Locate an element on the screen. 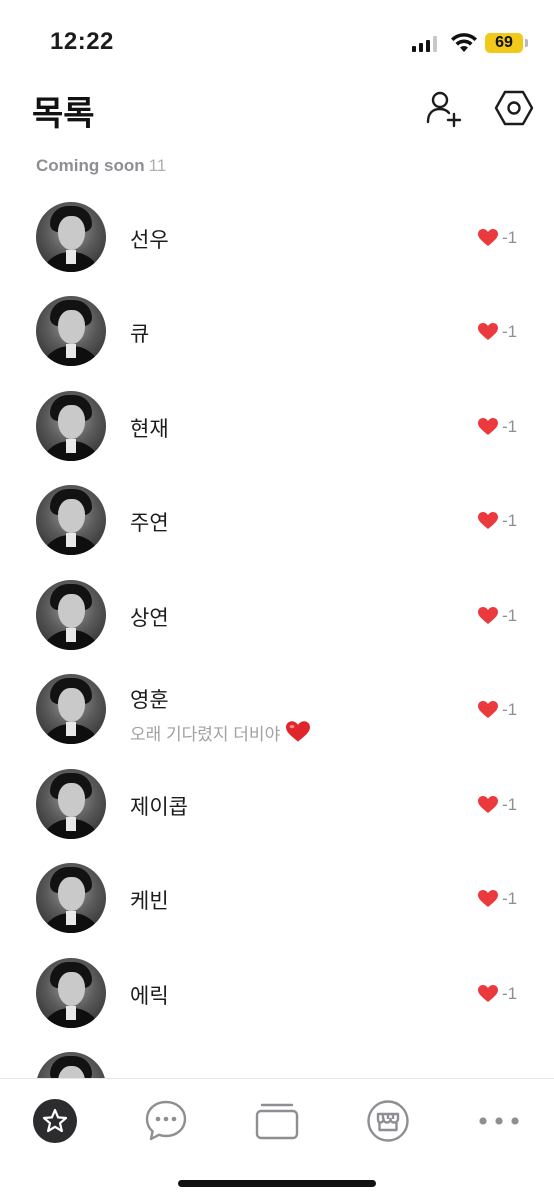 Image resolution: width=554 pixels, height=1200 pixels. friend-name: 상연 is located at coordinates (149, 618).